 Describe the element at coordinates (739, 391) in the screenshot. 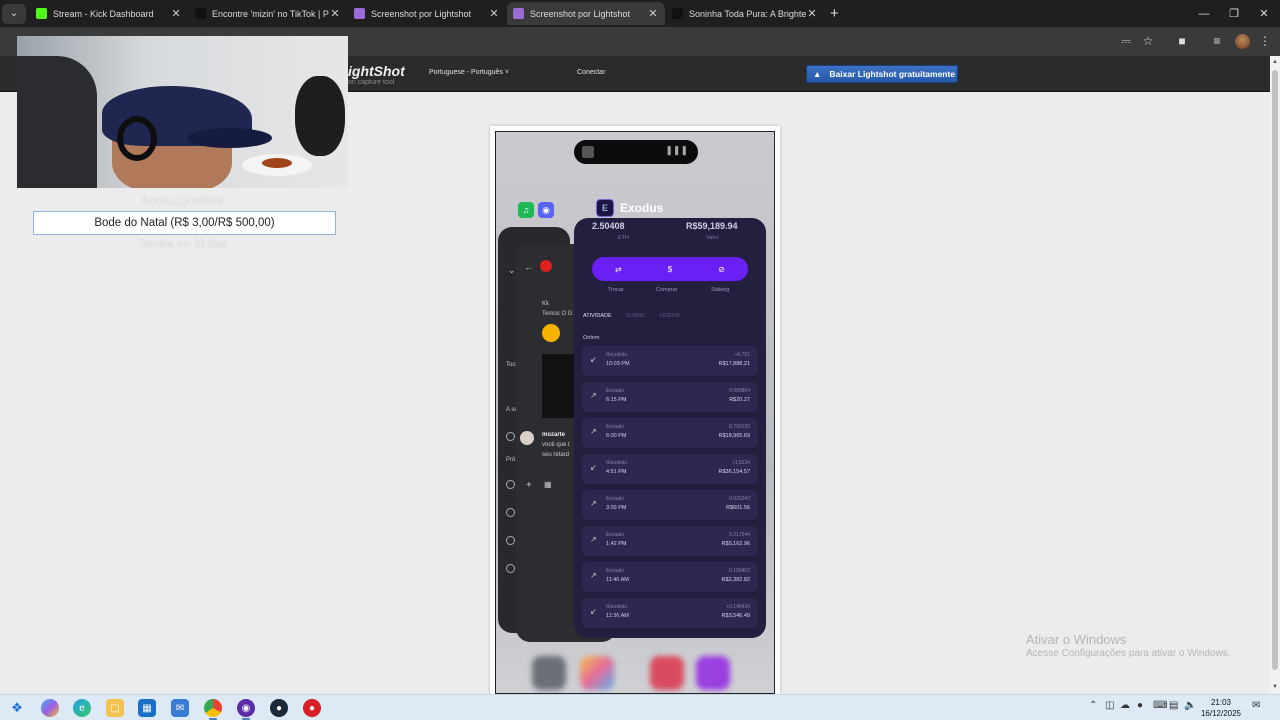

I see `transaction-amount: 0.000864` at that location.